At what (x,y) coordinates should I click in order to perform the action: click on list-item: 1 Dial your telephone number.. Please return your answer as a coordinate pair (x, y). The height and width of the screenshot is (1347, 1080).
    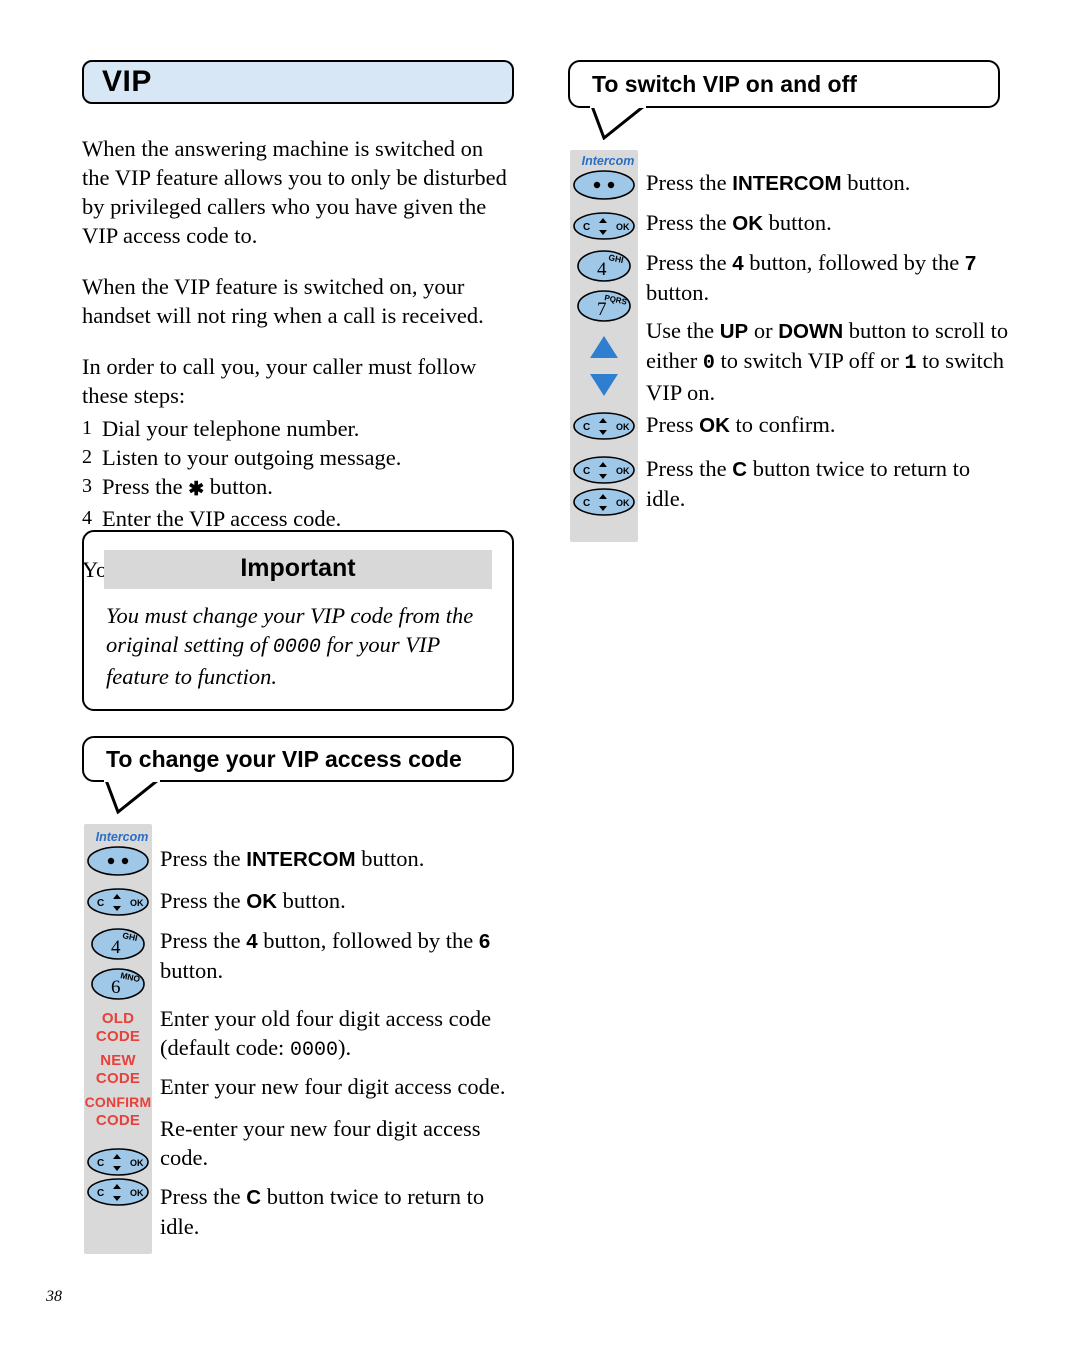
    Looking at the image, I should click on (298, 428).